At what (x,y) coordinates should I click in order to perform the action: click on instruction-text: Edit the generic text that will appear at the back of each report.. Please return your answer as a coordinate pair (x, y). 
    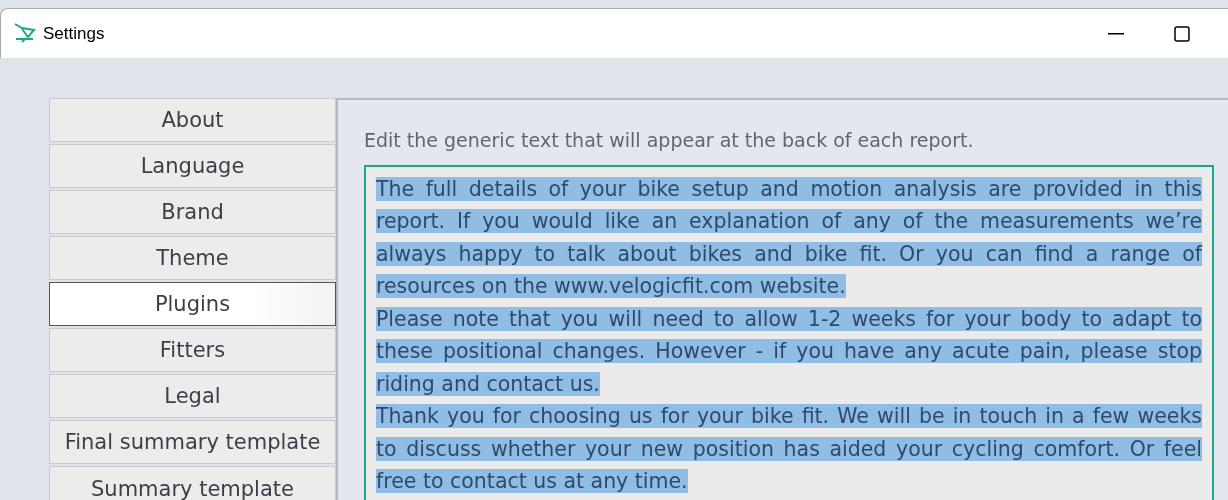
    Looking at the image, I should click on (669, 140).